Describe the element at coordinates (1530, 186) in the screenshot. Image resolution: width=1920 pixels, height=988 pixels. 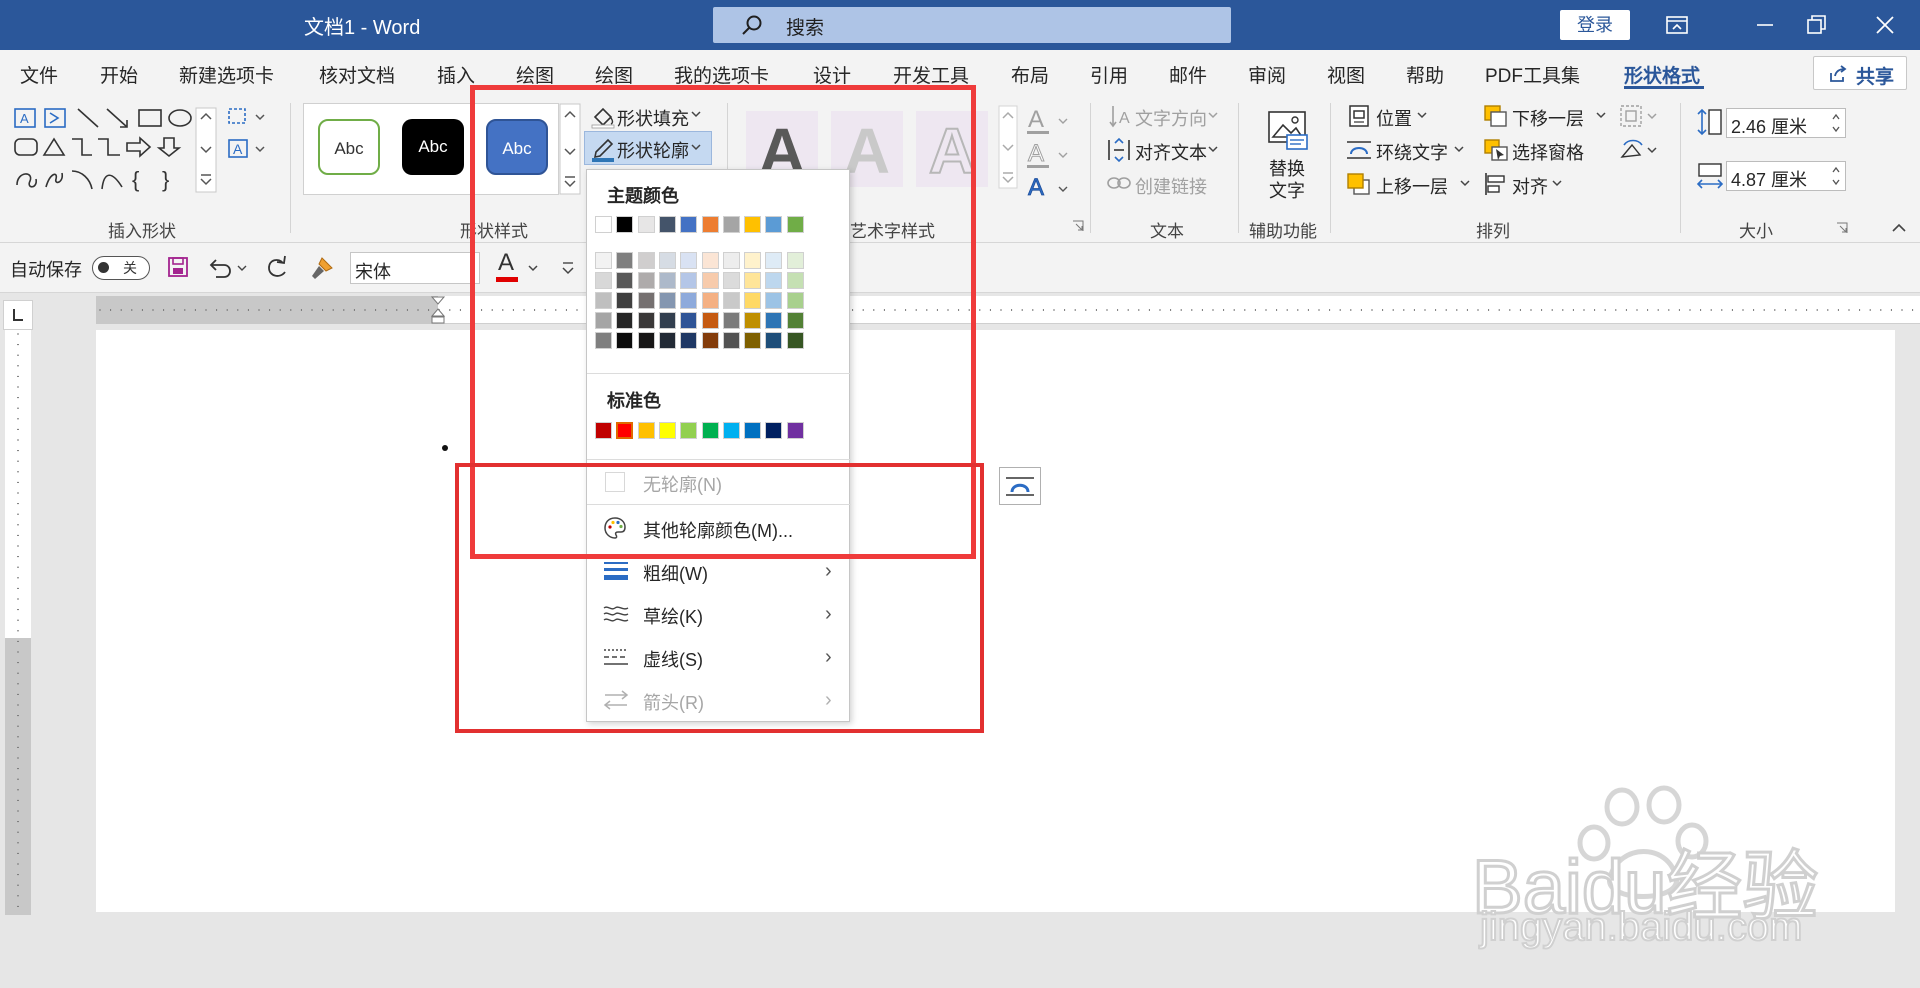
I see `align-button: 对齐` at that location.